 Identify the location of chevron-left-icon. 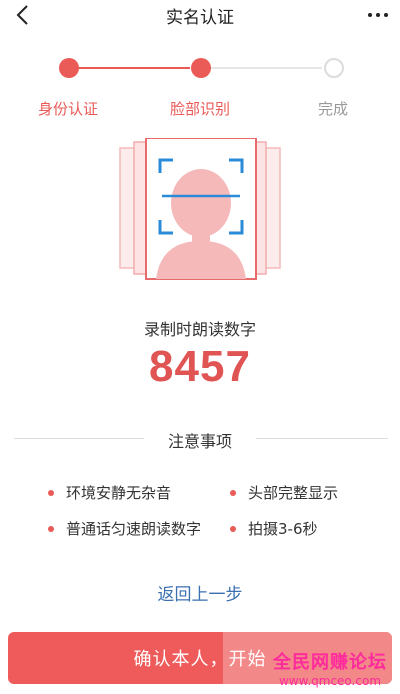
(22, 15).